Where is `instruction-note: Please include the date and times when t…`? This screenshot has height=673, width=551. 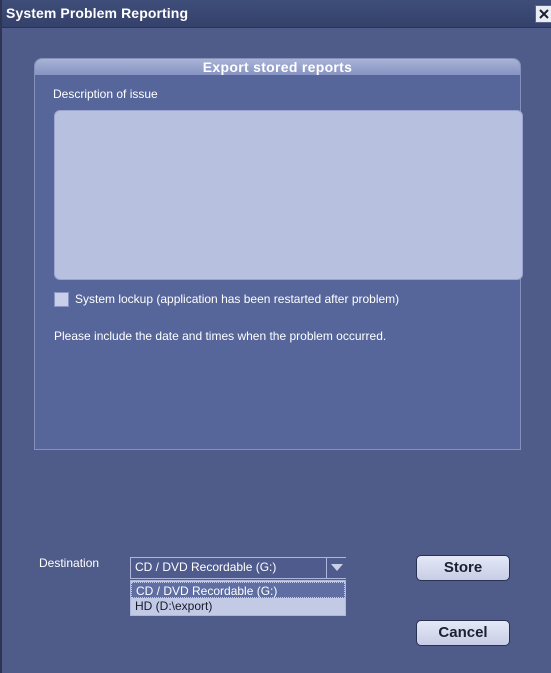 instruction-note: Please include the date and times when t… is located at coordinates (220, 336).